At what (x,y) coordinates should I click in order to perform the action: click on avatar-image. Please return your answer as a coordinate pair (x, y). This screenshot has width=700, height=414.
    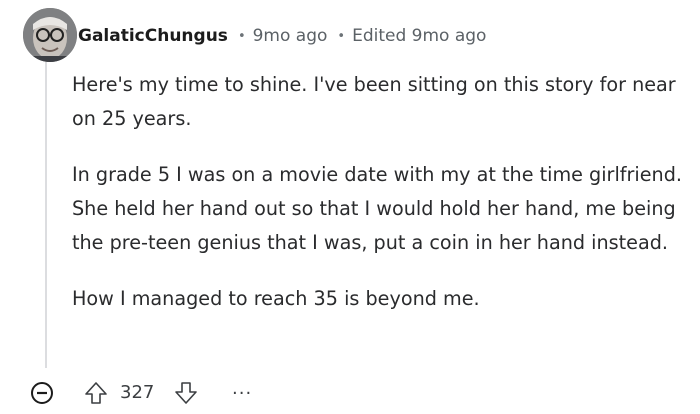
    Looking at the image, I should click on (50, 35).